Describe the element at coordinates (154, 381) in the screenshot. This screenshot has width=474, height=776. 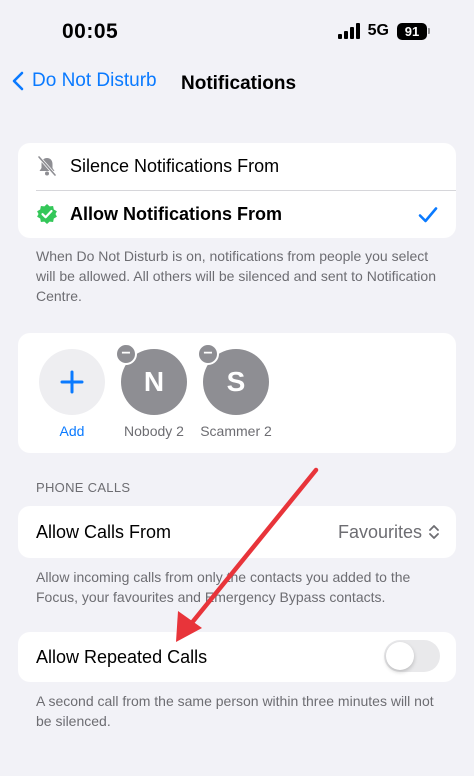
I see `avatar-initial: N` at that location.